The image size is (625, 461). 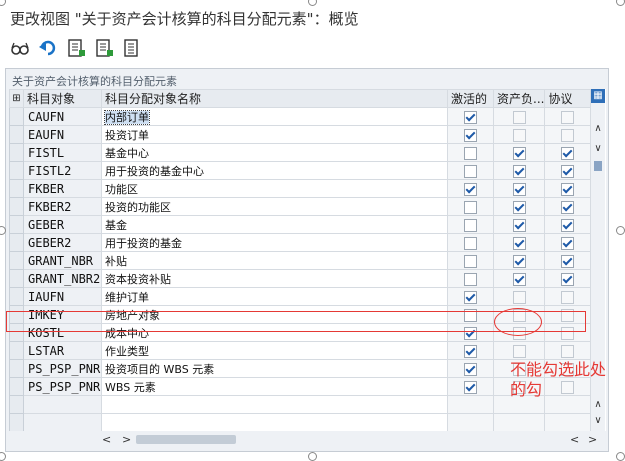 I want to click on scroll-left-end-icon: <, so click(x=574, y=439).